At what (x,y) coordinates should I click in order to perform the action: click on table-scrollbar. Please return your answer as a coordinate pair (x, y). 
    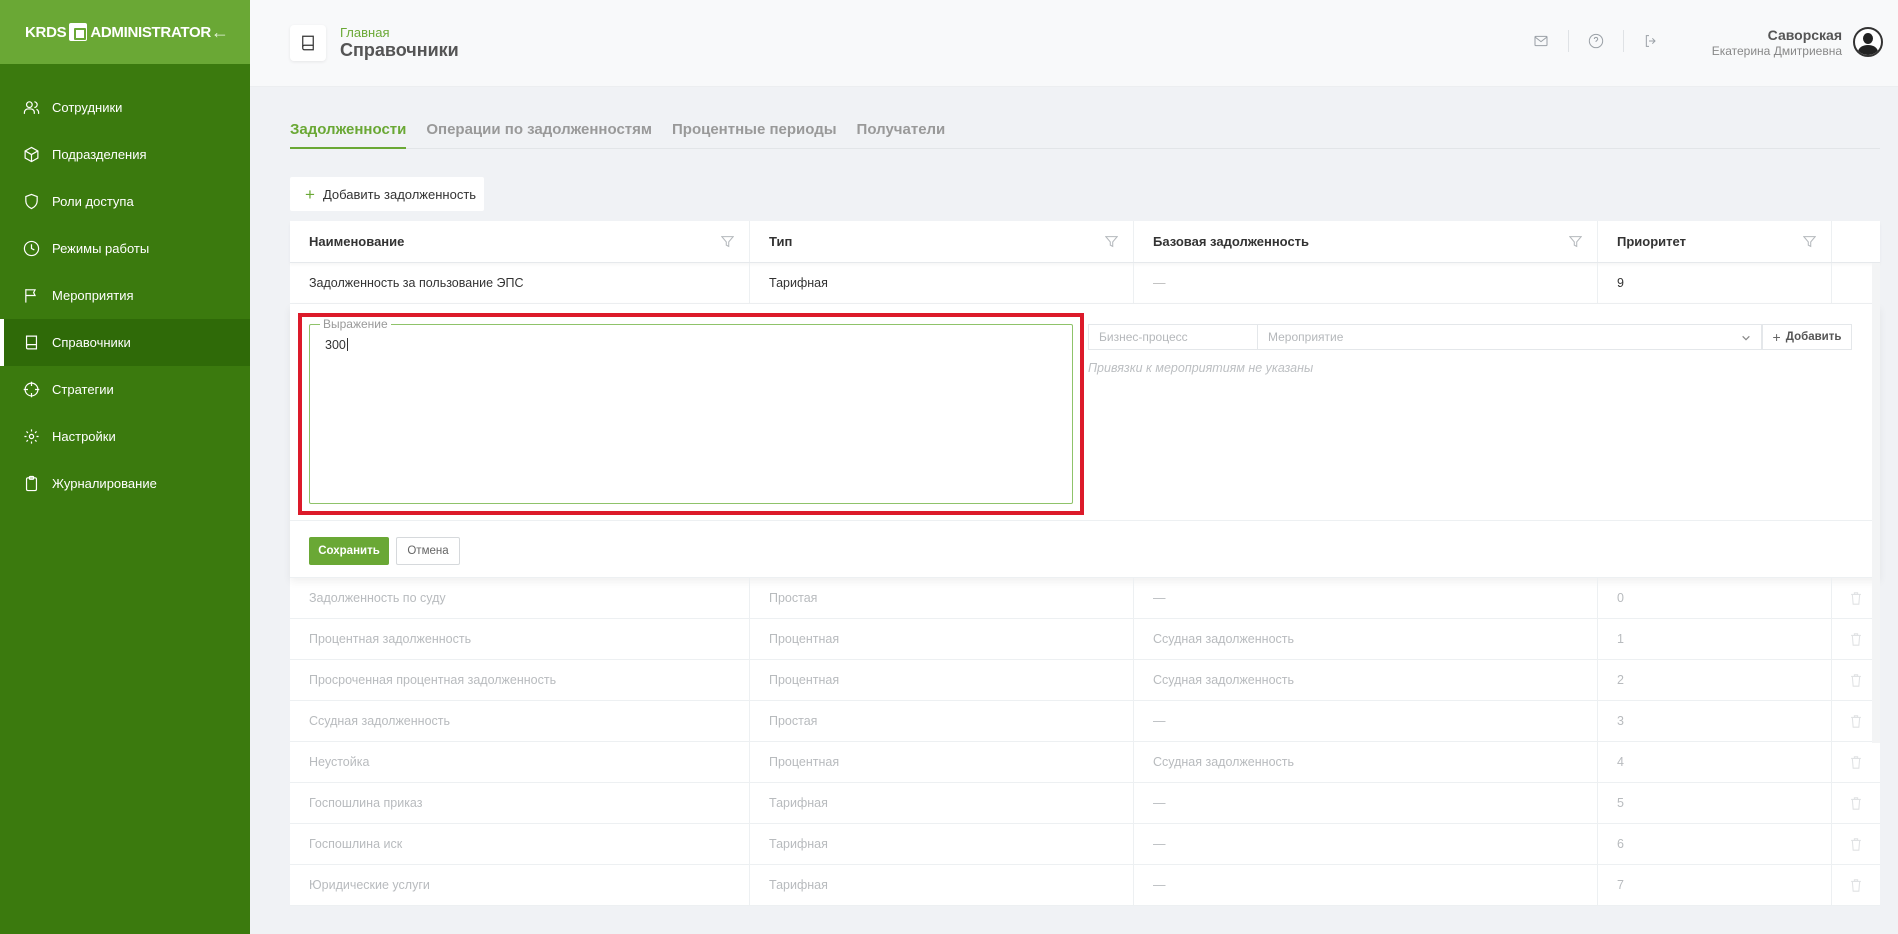
    Looking at the image, I should click on (1876, 503).